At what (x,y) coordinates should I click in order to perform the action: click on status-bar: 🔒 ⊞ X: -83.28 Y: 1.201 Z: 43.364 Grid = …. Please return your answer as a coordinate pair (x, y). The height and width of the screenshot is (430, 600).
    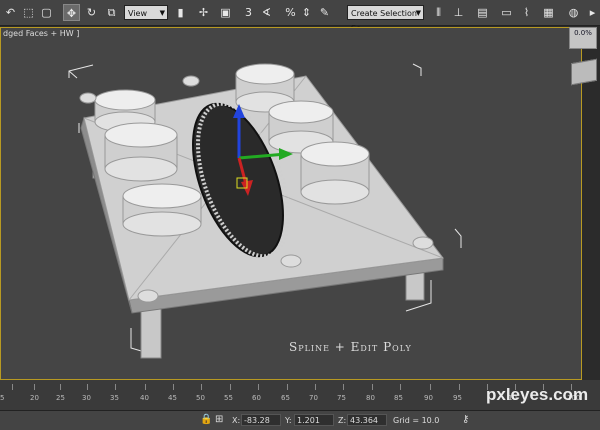
    Looking at the image, I should click on (300, 420).